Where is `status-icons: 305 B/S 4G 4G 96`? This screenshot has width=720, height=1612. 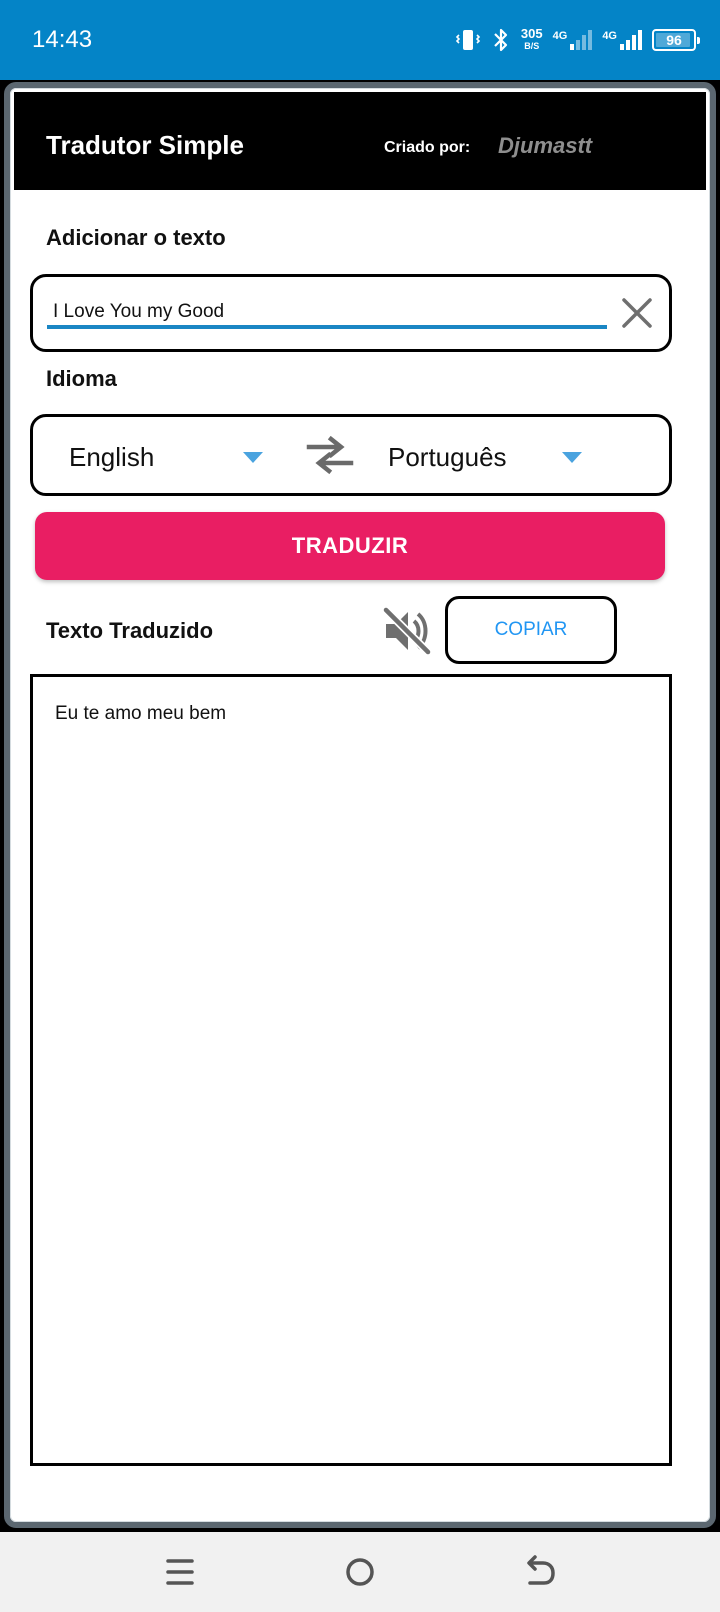 status-icons: 305 B/S 4G 4G 96 is located at coordinates (577, 40).